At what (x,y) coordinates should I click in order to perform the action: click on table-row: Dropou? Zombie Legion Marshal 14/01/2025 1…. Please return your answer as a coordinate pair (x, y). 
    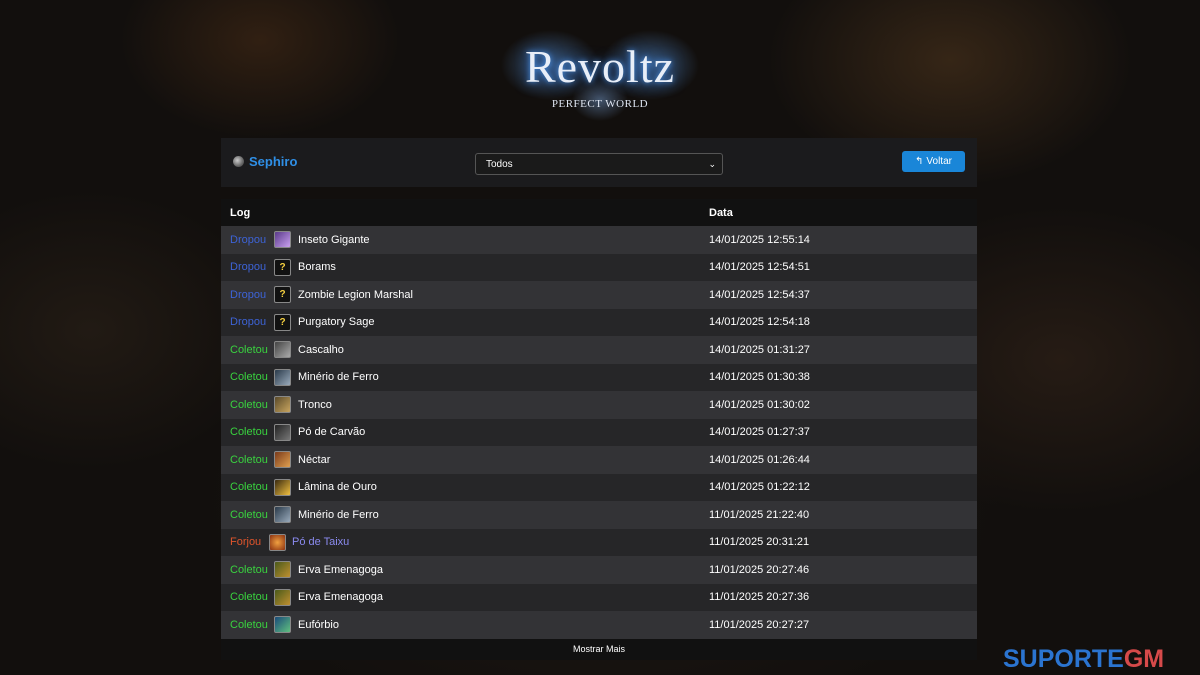
    Looking at the image, I should click on (599, 295).